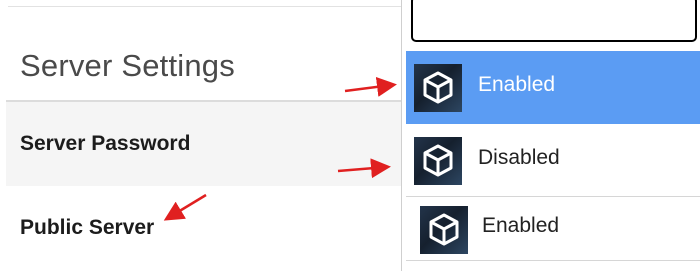 This screenshot has width=700, height=271. What do you see at coordinates (208, 6) in the screenshot?
I see `top-divider` at bounding box center [208, 6].